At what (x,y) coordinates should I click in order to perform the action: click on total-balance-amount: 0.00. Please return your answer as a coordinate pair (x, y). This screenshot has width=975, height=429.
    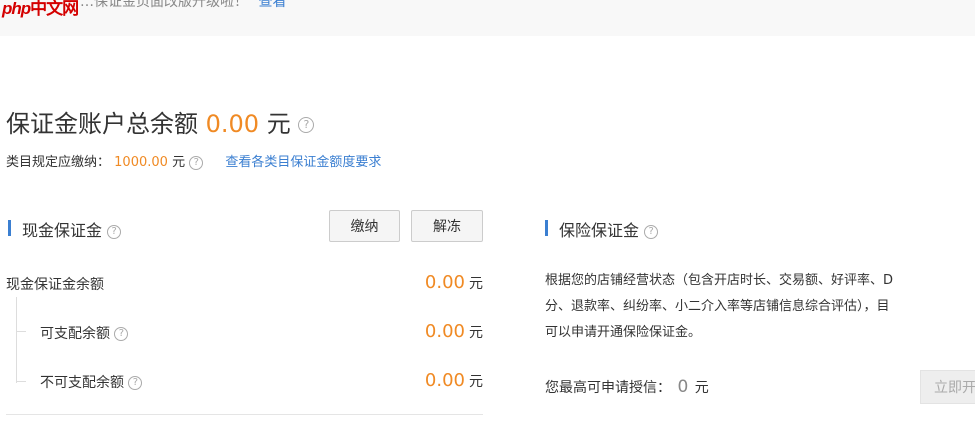
    Looking at the image, I should click on (232, 124).